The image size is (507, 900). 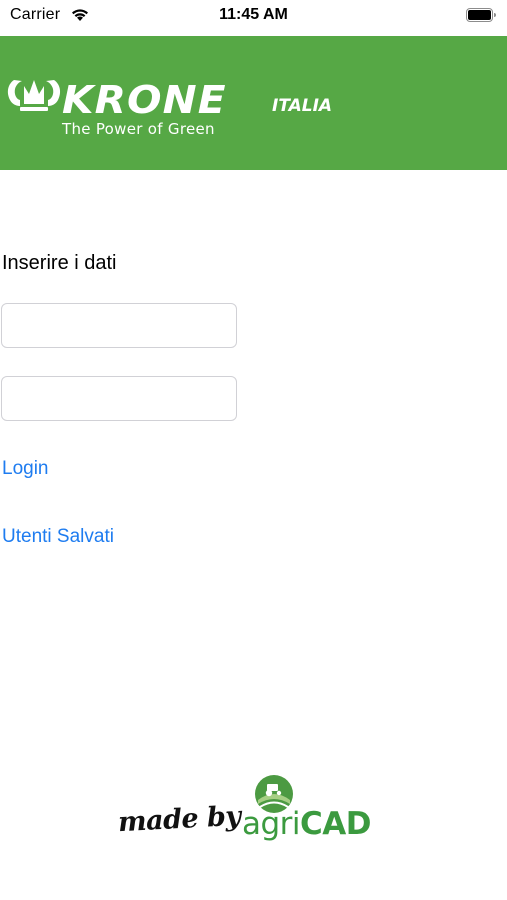 I want to click on battery-icon, so click(x=481, y=15).